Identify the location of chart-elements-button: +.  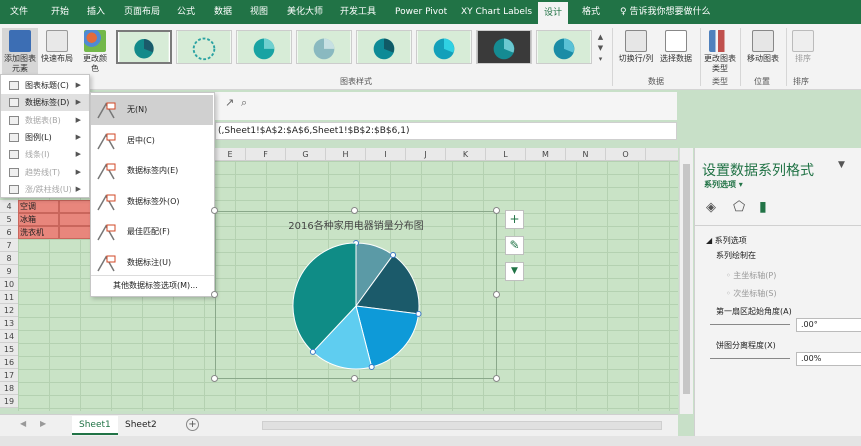
(514, 219).